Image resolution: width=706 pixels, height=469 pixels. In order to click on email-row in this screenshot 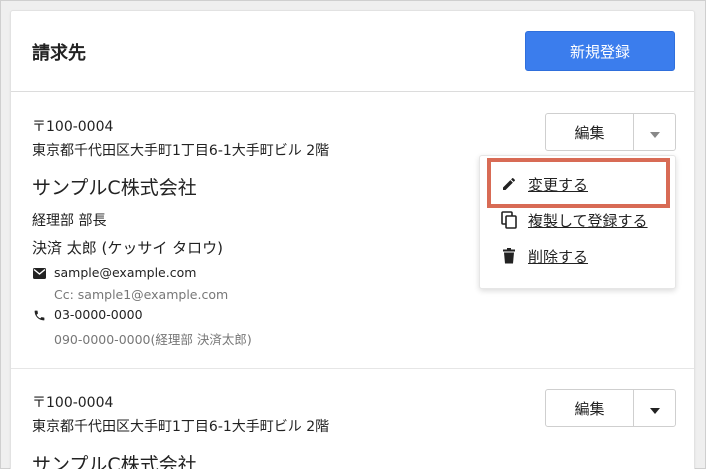, I will do `click(39, 273)`.